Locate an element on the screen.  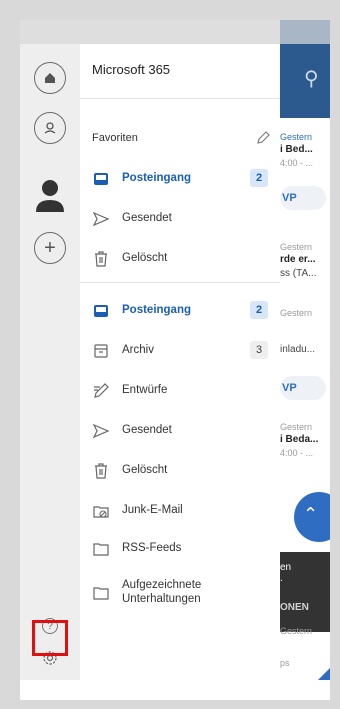
junk-icon is located at coordinates (101, 511).